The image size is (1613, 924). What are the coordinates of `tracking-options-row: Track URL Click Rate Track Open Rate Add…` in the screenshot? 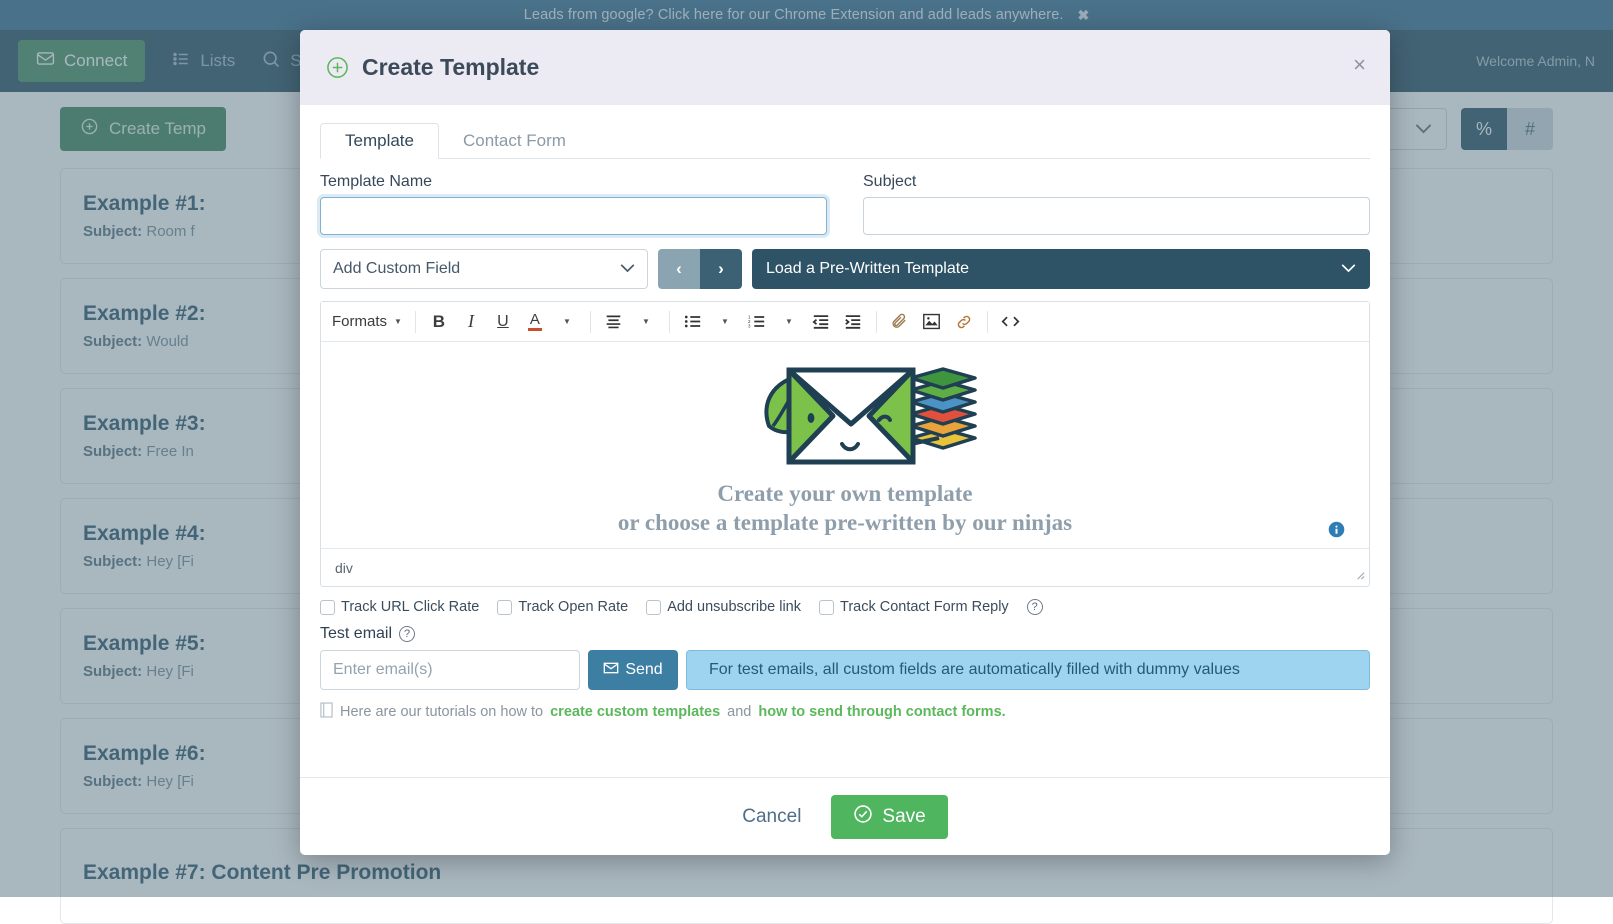 It's located at (845, 607).